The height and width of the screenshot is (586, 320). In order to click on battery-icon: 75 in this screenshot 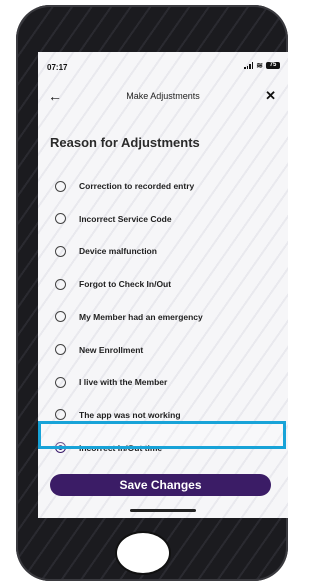, I will do `click(273, 65)`.